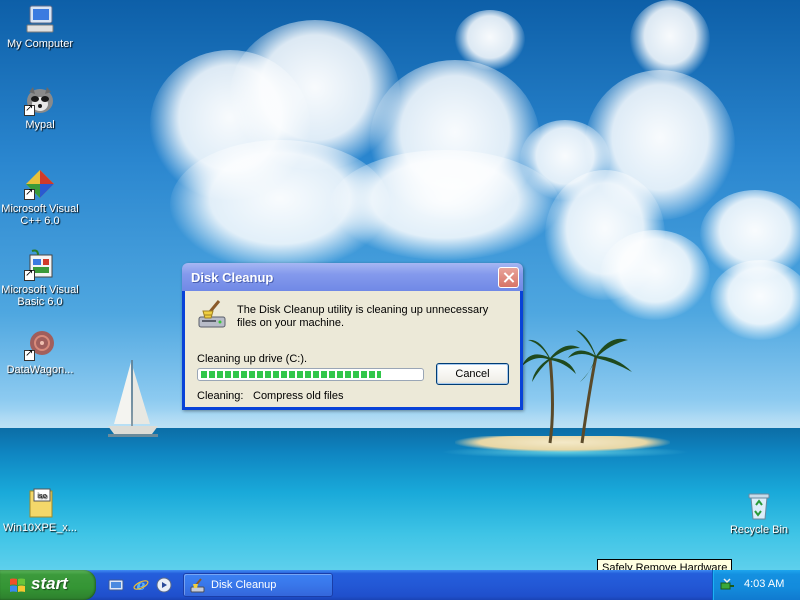 This screenshot has height=600, width=800. Describe the element at coordinates (472, 374) in the screenshot. I see `cancel-button: Cancel` at that location.